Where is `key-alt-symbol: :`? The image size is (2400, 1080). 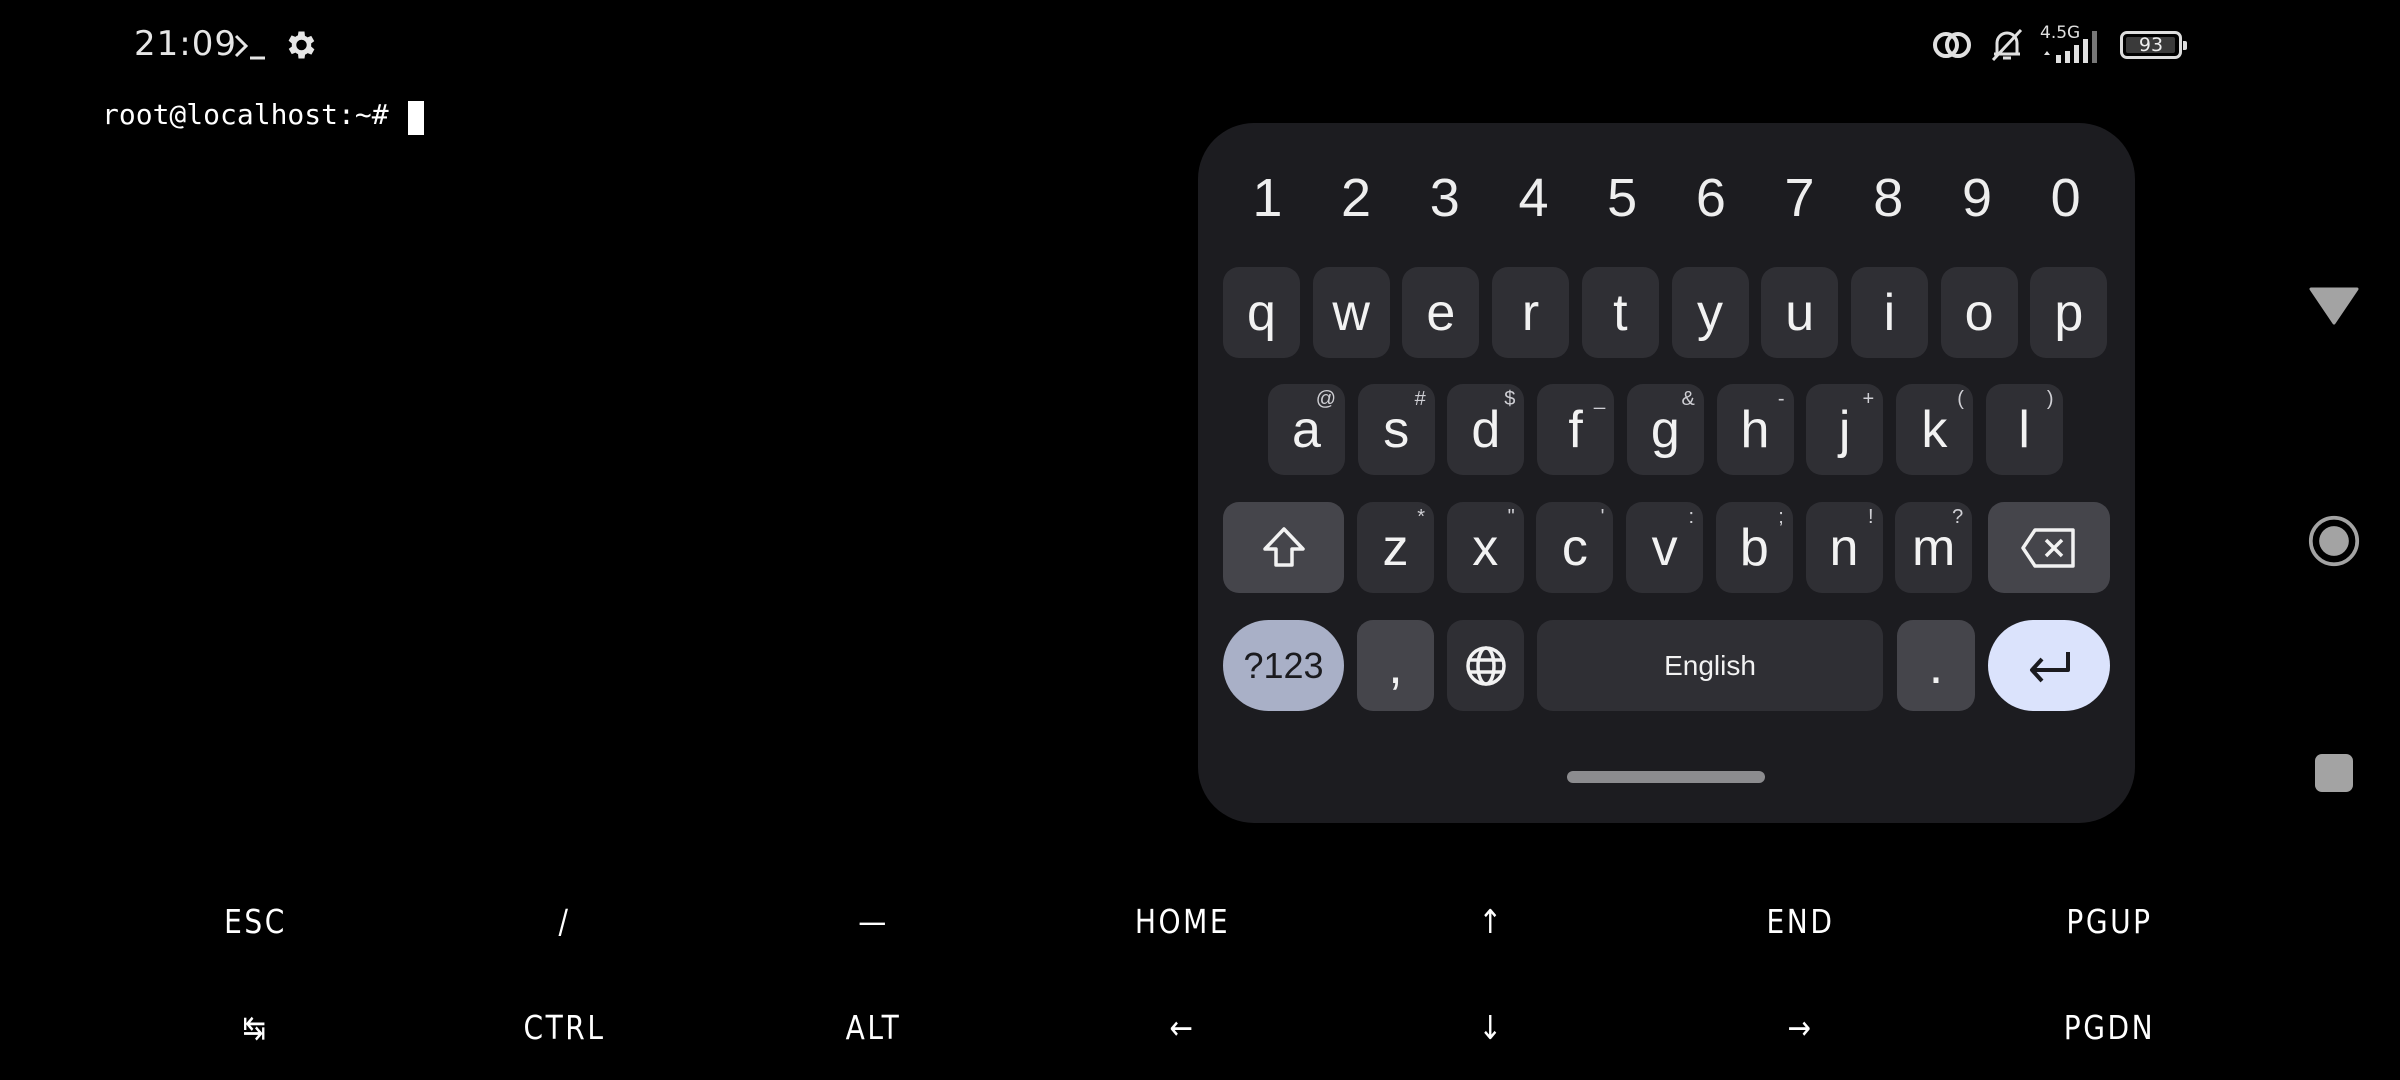
key-alt-symbol: : is located at coordinates (1691, 517).